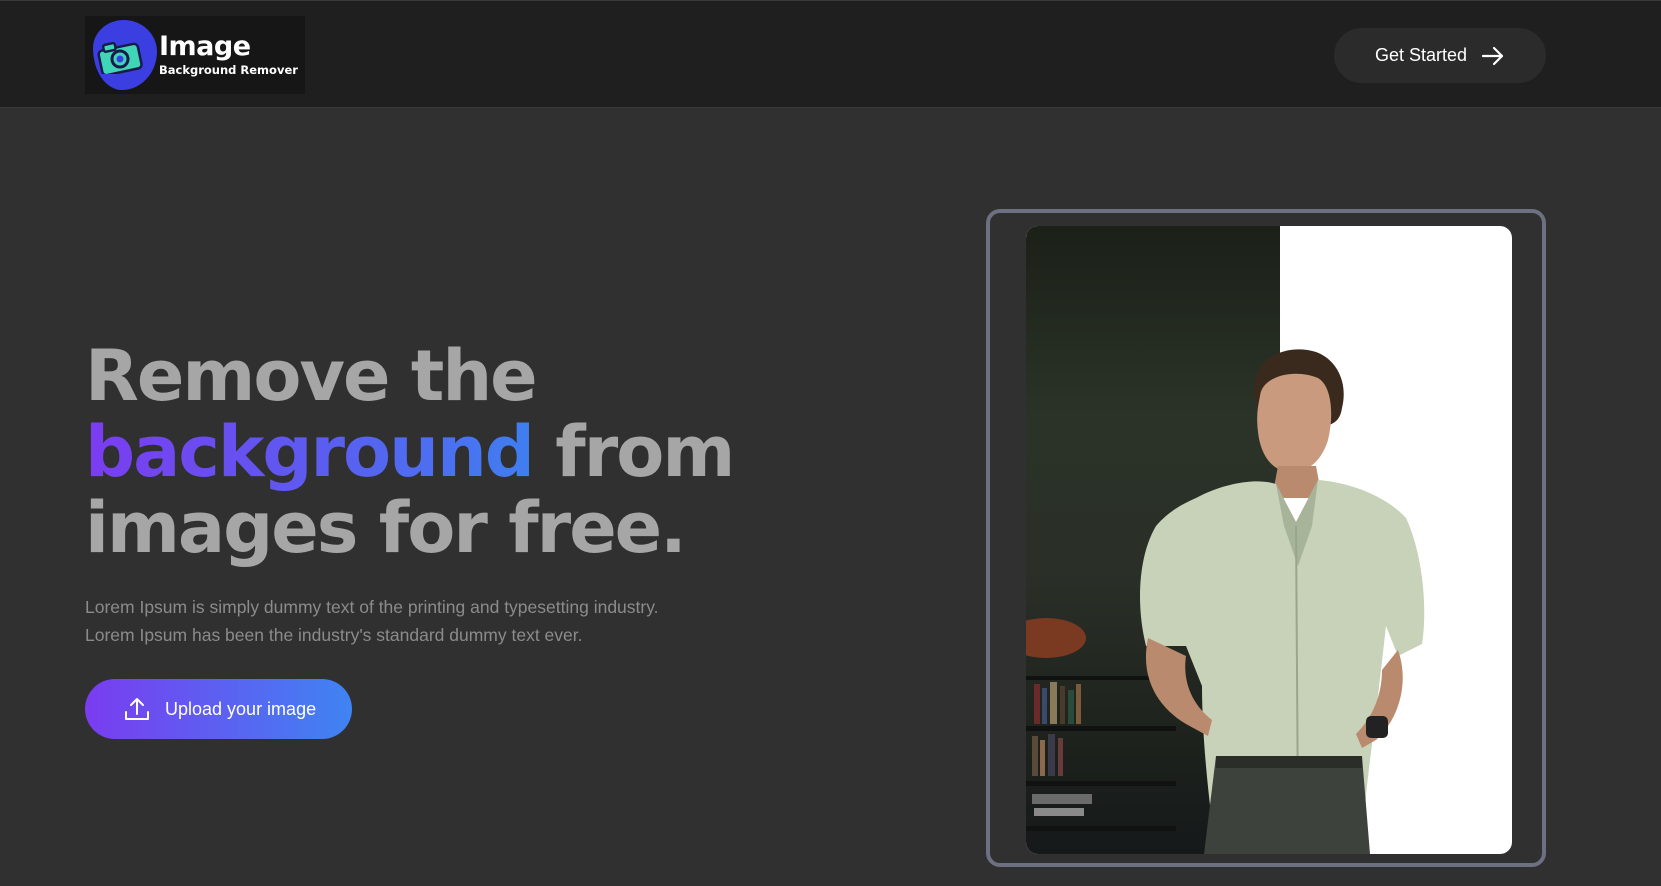 This screenshot has width=1661, height=886. Describe the element at coordinates (311, 376) in the screenshot. I see `hero-title-line1: Remove the` at that location.